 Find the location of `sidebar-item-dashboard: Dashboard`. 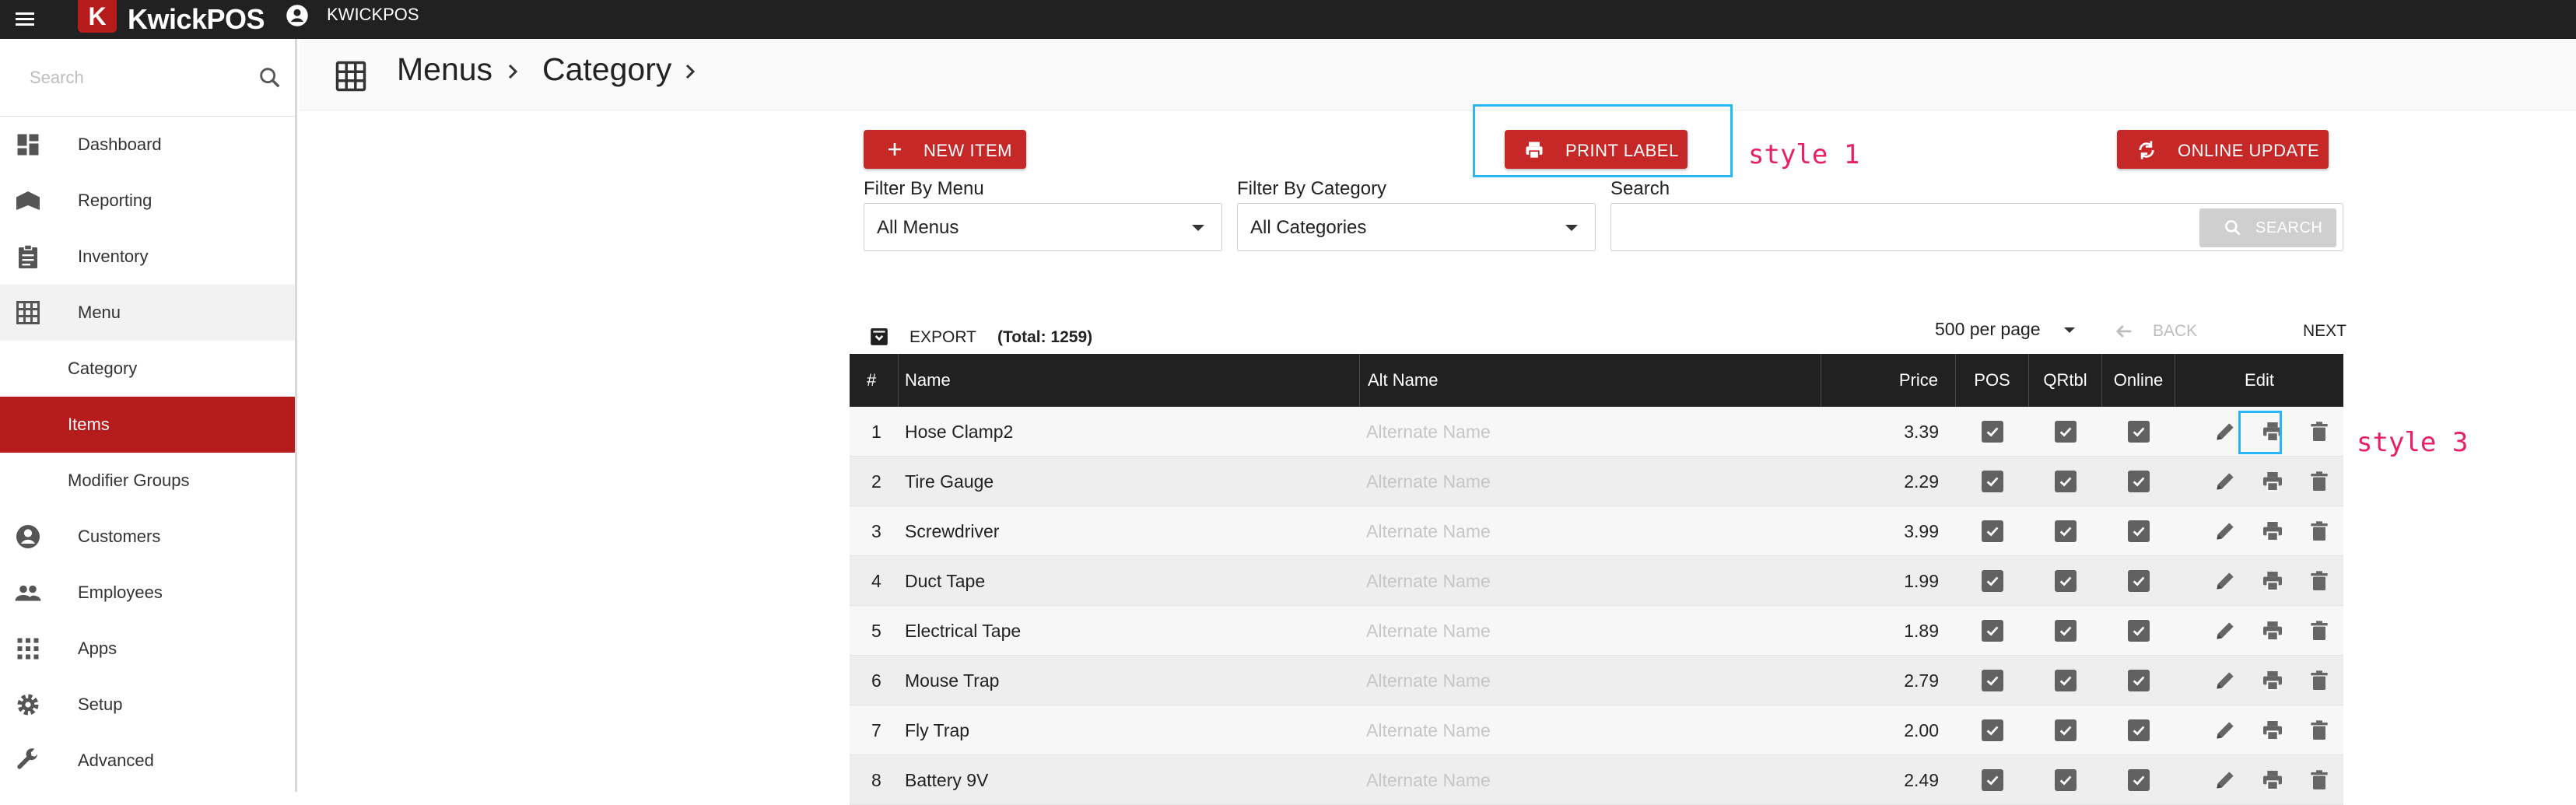

sidebar-item-dashboard: Dashboard is located at coordinates (148, 145).